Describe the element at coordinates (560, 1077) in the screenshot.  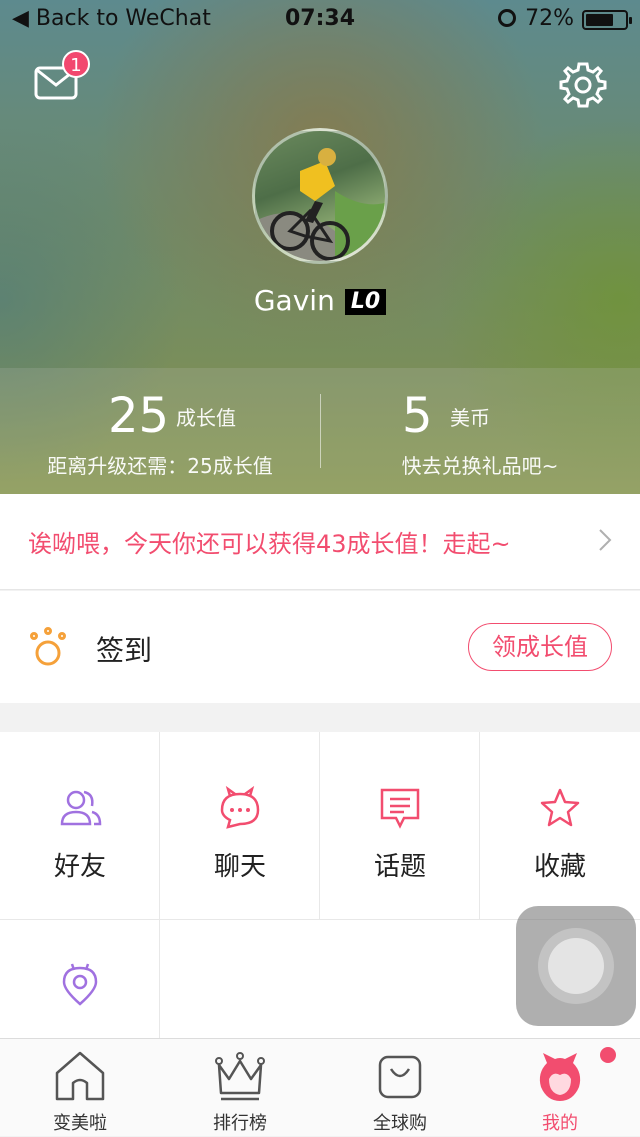
I see `profile-icon` at that location.